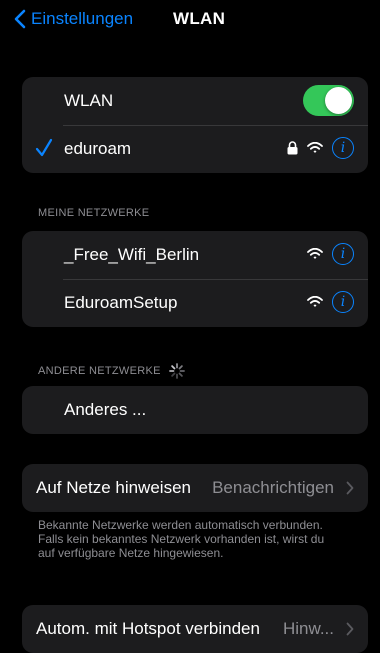 Image resolution: width=380 pixels, height=653 pixels. What do you see at coordinates (199, 18) in the screenshot?
I see `page-title: WLAN` at bounding box center [199, 18].